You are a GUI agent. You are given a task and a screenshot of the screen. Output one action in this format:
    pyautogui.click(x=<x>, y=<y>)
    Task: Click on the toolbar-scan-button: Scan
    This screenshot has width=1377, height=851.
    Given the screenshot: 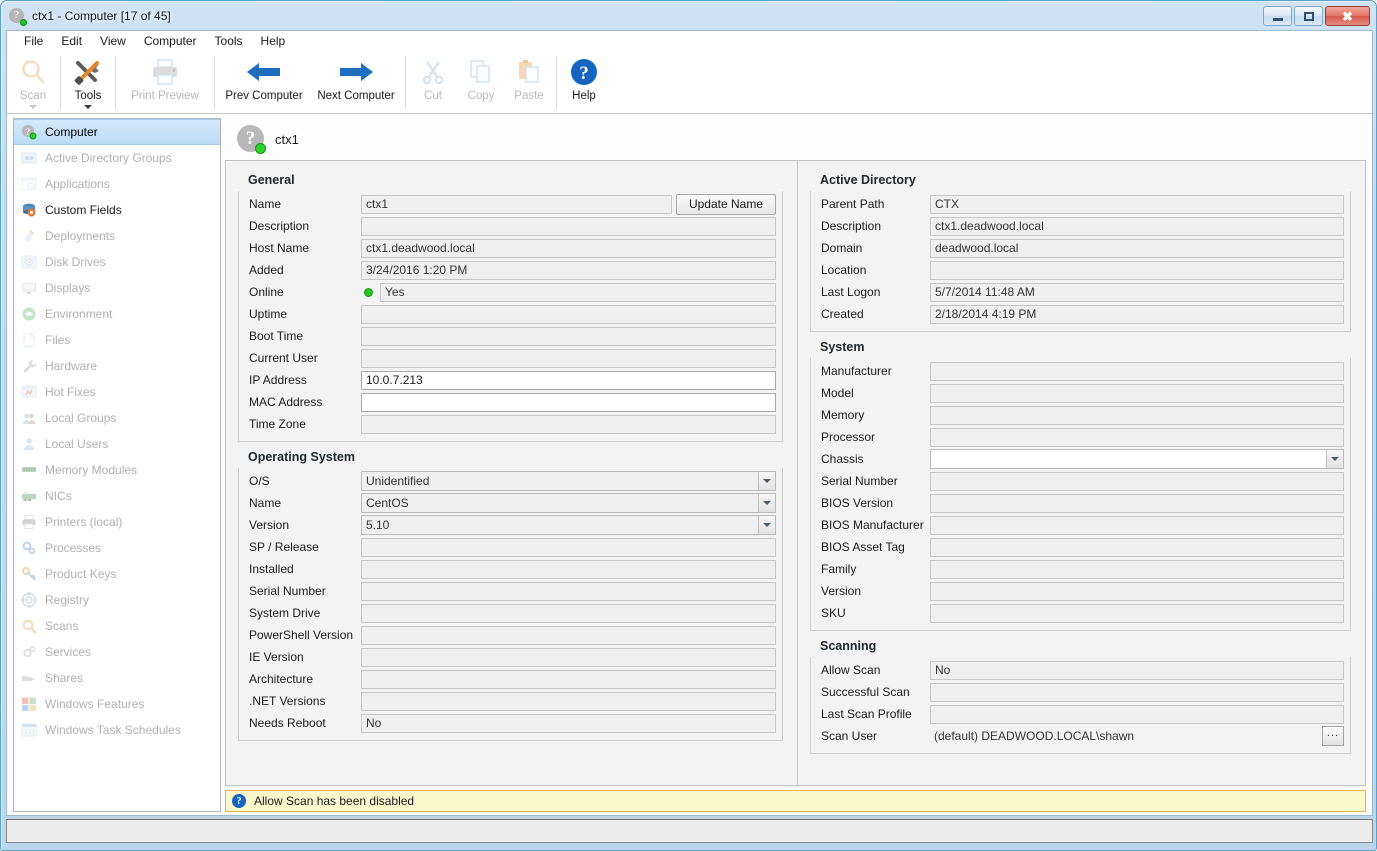 What is the action you would take?
    pyautogui.click(x=33, y=82)
    